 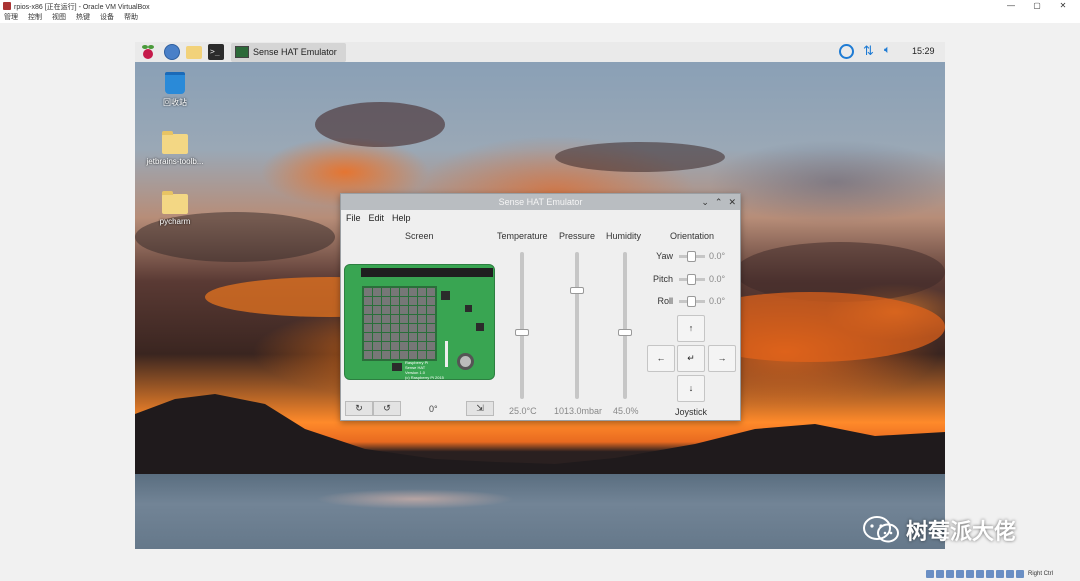 I want to click on hdd-status-icon, so click(x=930, y=574).